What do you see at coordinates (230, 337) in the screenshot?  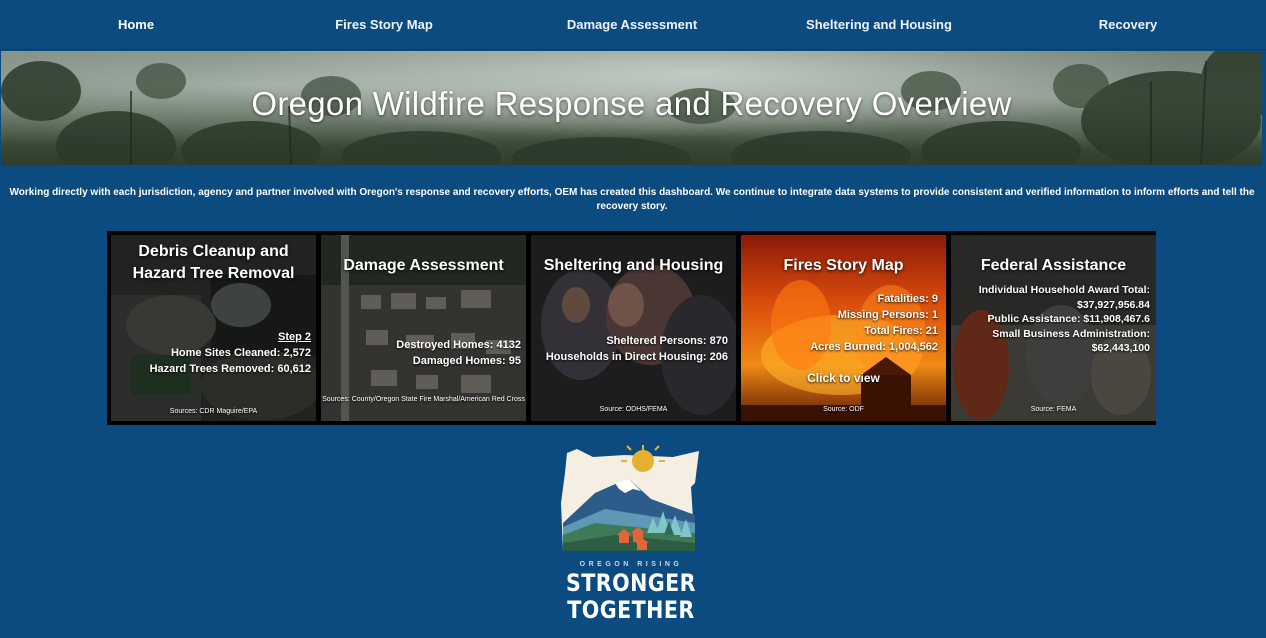 I see `step-link: Step 2` at bounding box center [230, 337].